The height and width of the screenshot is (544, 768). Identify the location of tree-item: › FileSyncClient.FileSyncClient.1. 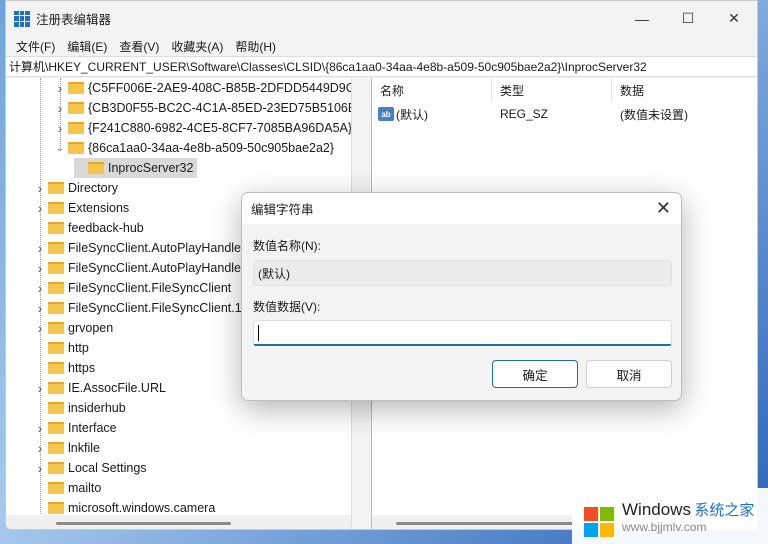
(138, 308).